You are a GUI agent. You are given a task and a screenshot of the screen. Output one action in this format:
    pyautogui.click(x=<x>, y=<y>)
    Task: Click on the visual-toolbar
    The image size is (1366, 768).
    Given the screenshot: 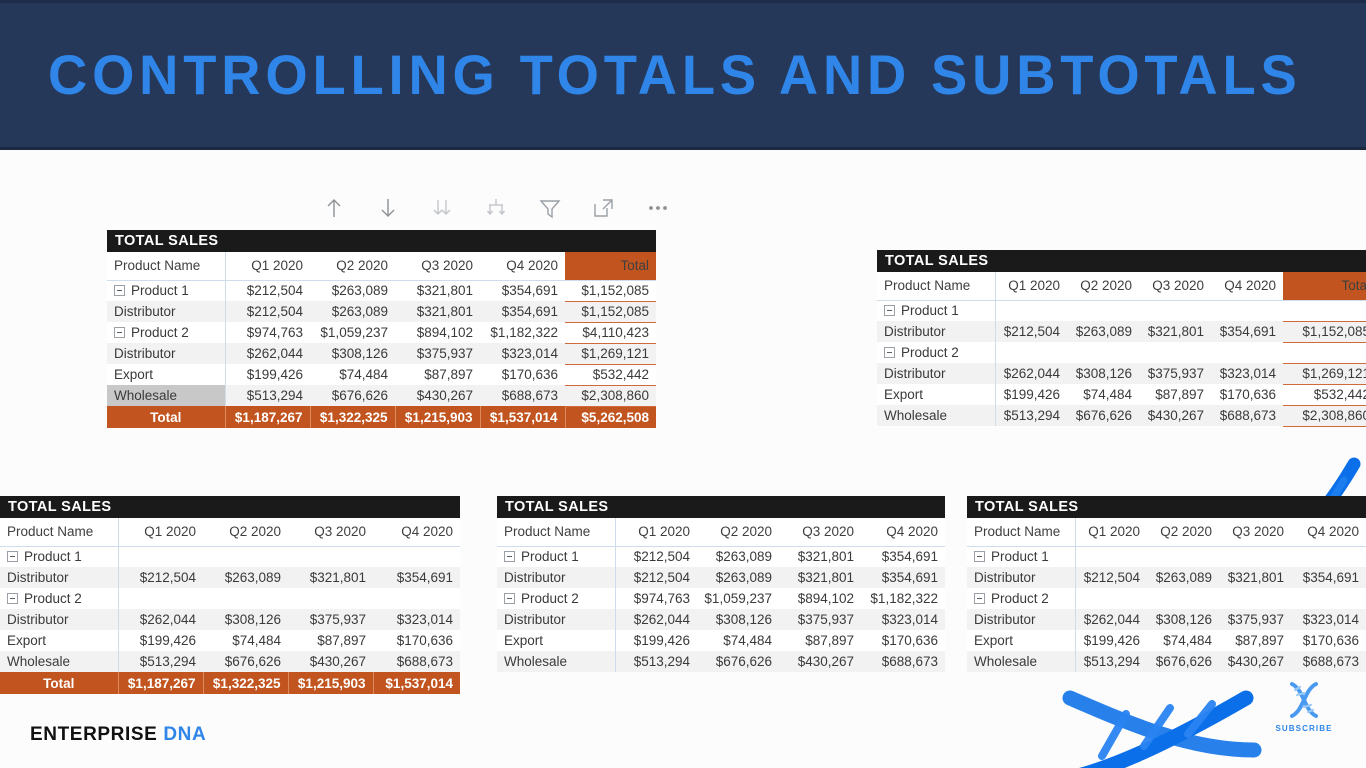 What is the action you would take?
    pyautogui.click(x=496, y=208)
    